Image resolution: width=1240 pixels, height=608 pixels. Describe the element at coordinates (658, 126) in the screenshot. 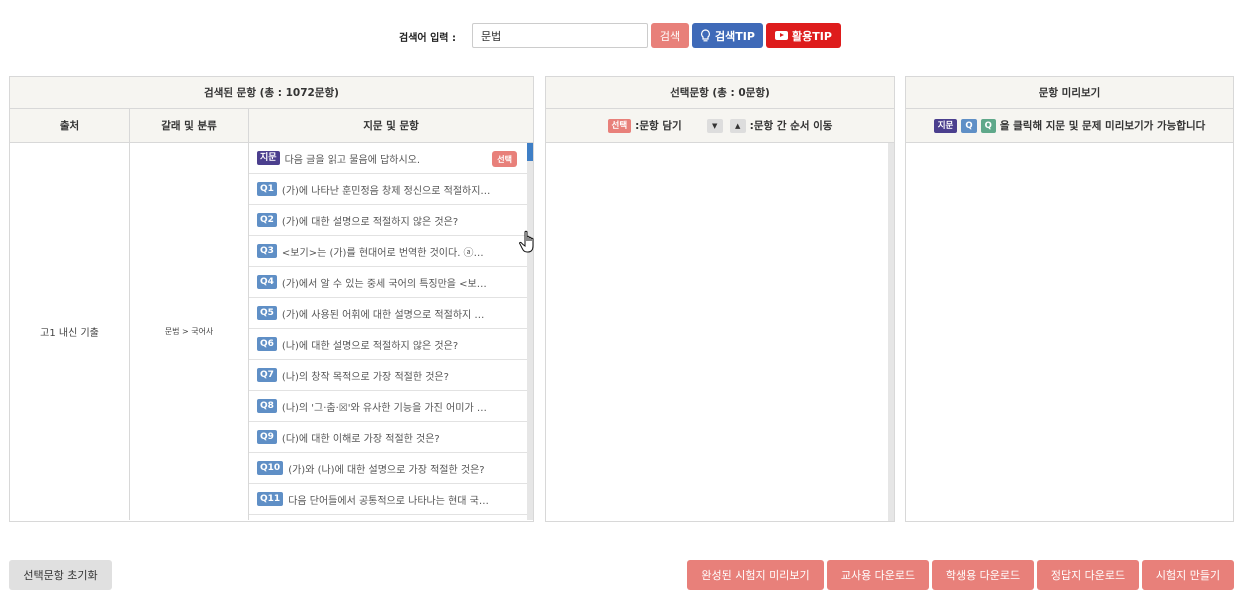

I see `add-question-label: :문항 담기` at that location.